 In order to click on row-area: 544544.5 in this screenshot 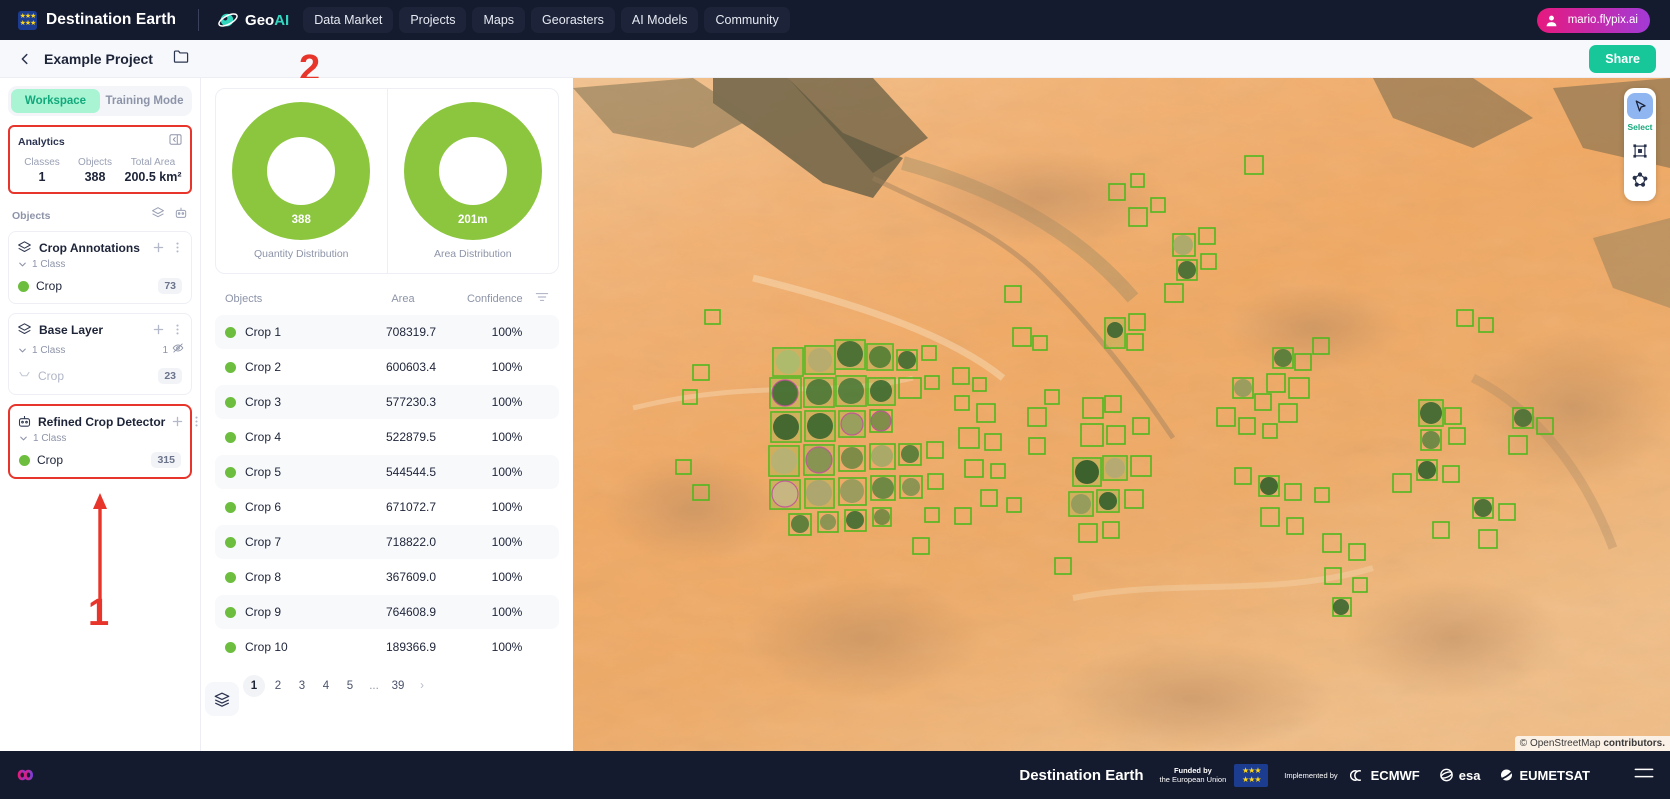, I will do `click(411, 472)`.